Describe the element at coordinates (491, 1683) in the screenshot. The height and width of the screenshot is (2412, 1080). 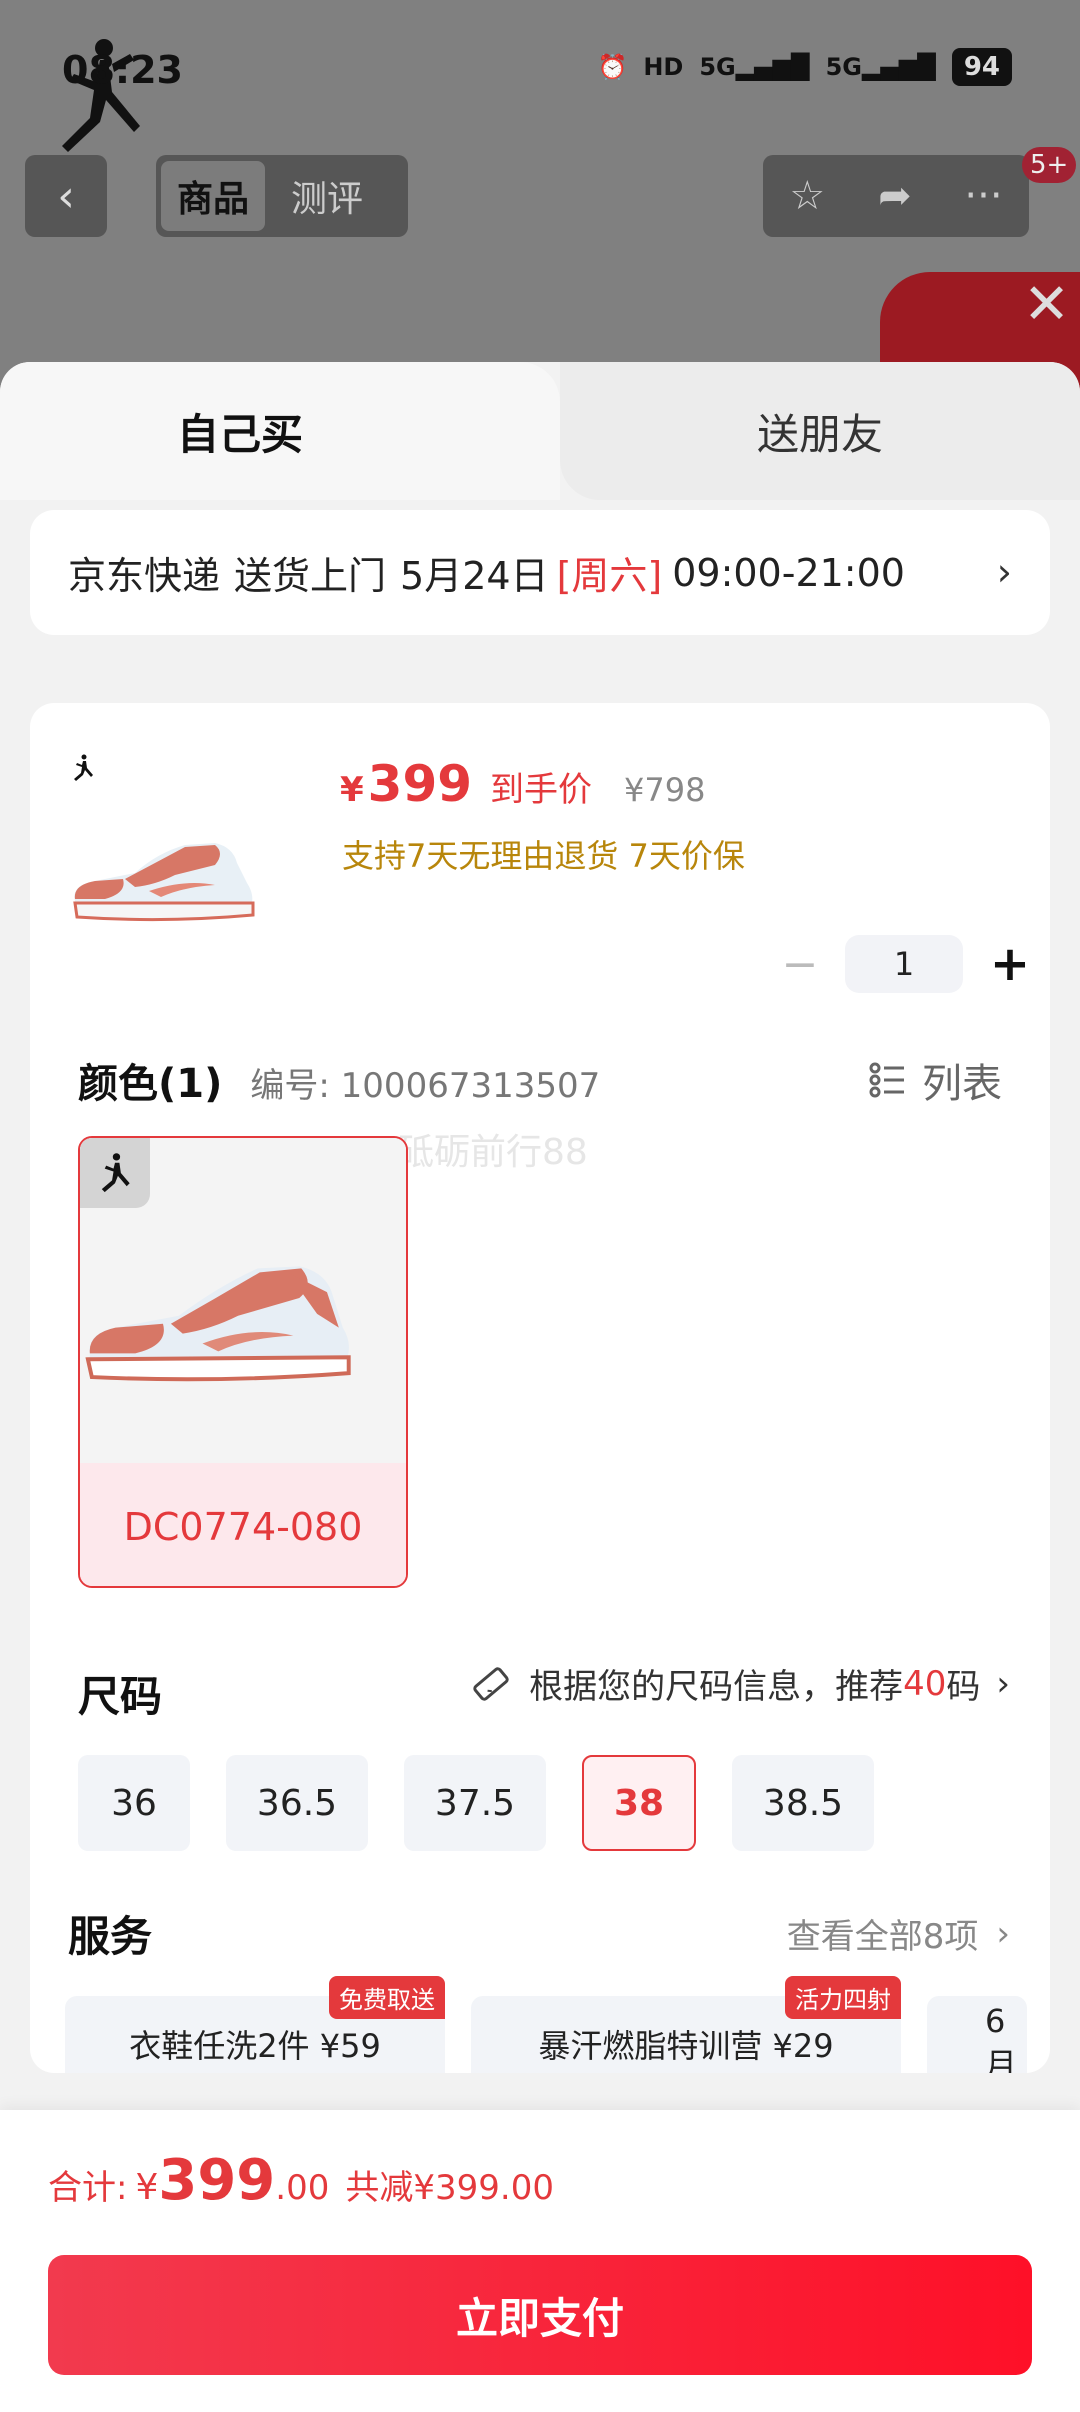
I see `ruler-icon` at that location.